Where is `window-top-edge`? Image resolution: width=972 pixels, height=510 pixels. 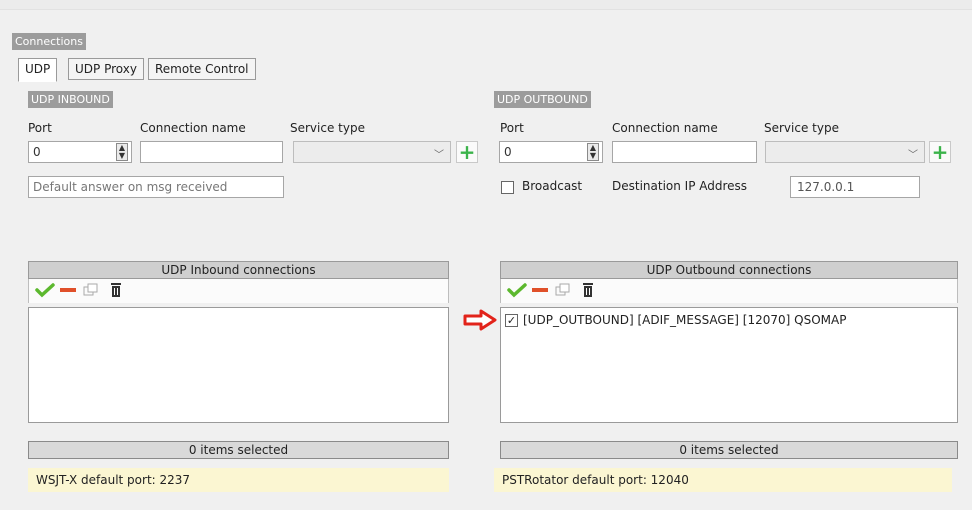
window-top-edge is located at coordinates (486, 5).